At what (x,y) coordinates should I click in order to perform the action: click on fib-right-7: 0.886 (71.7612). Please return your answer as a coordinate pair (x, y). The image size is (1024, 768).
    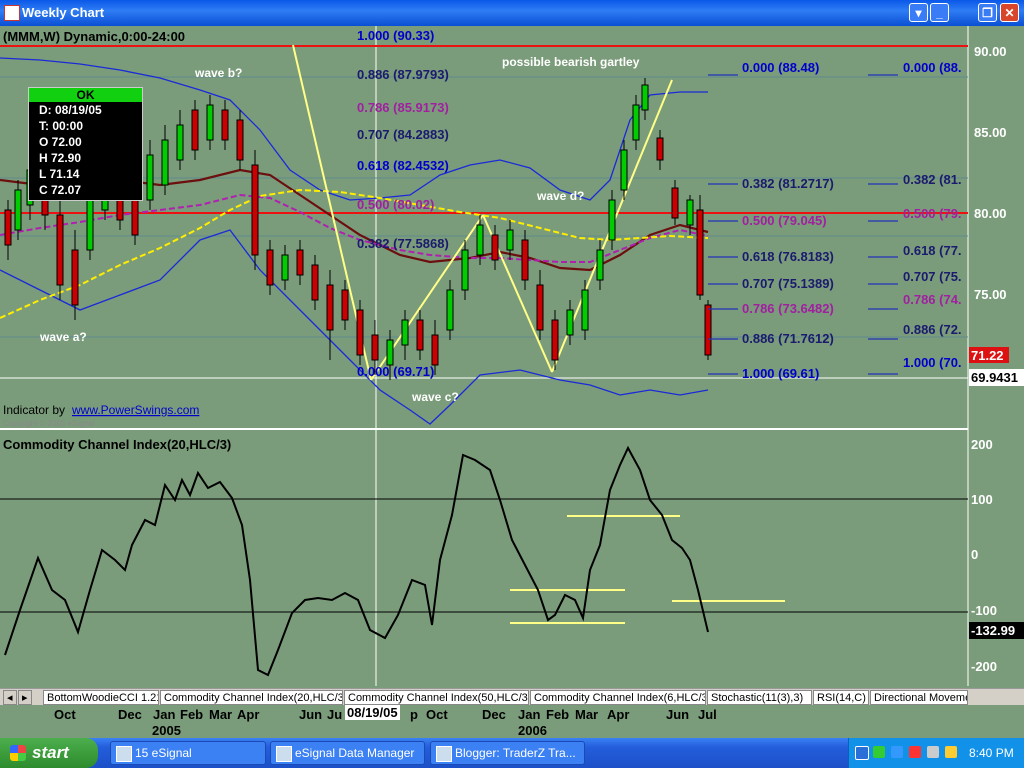
    Looking at the image, I should click on (788, 338).